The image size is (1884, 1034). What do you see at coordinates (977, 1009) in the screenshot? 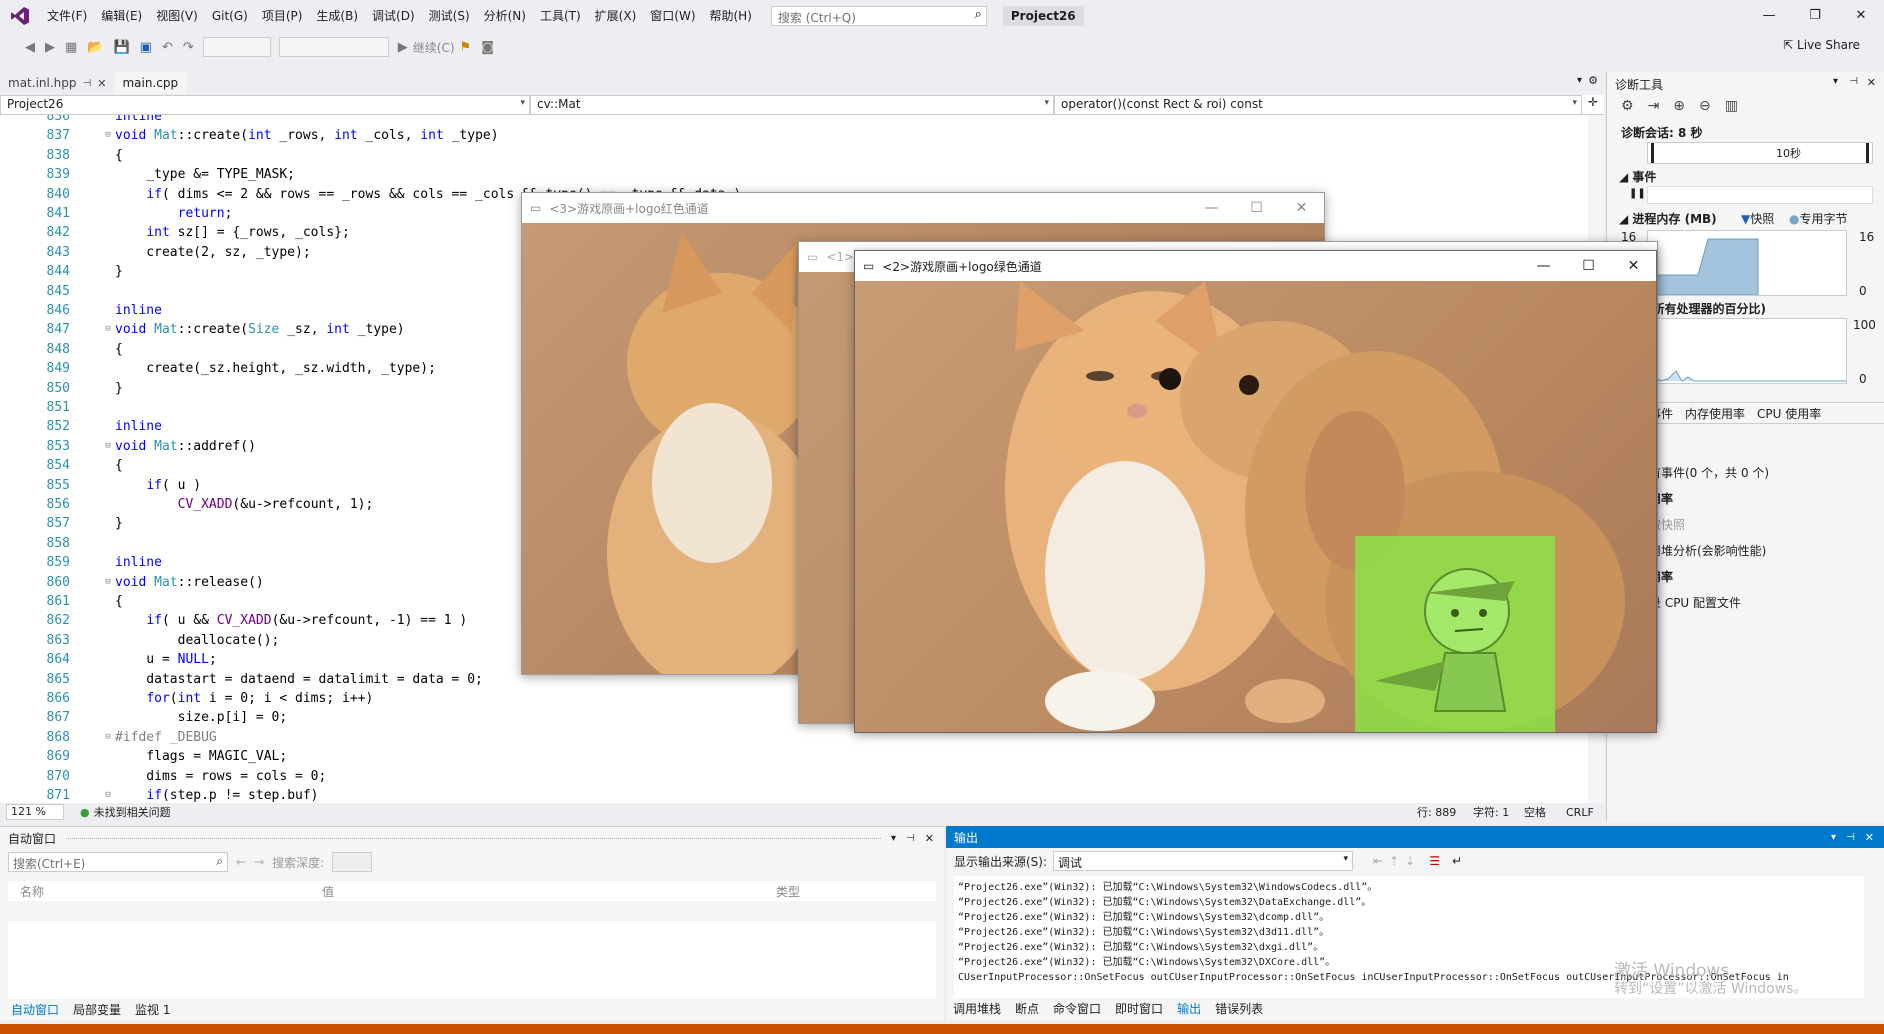
I see `tab-call-stack: 调用堆栈` at bounding box center [977, 1009].